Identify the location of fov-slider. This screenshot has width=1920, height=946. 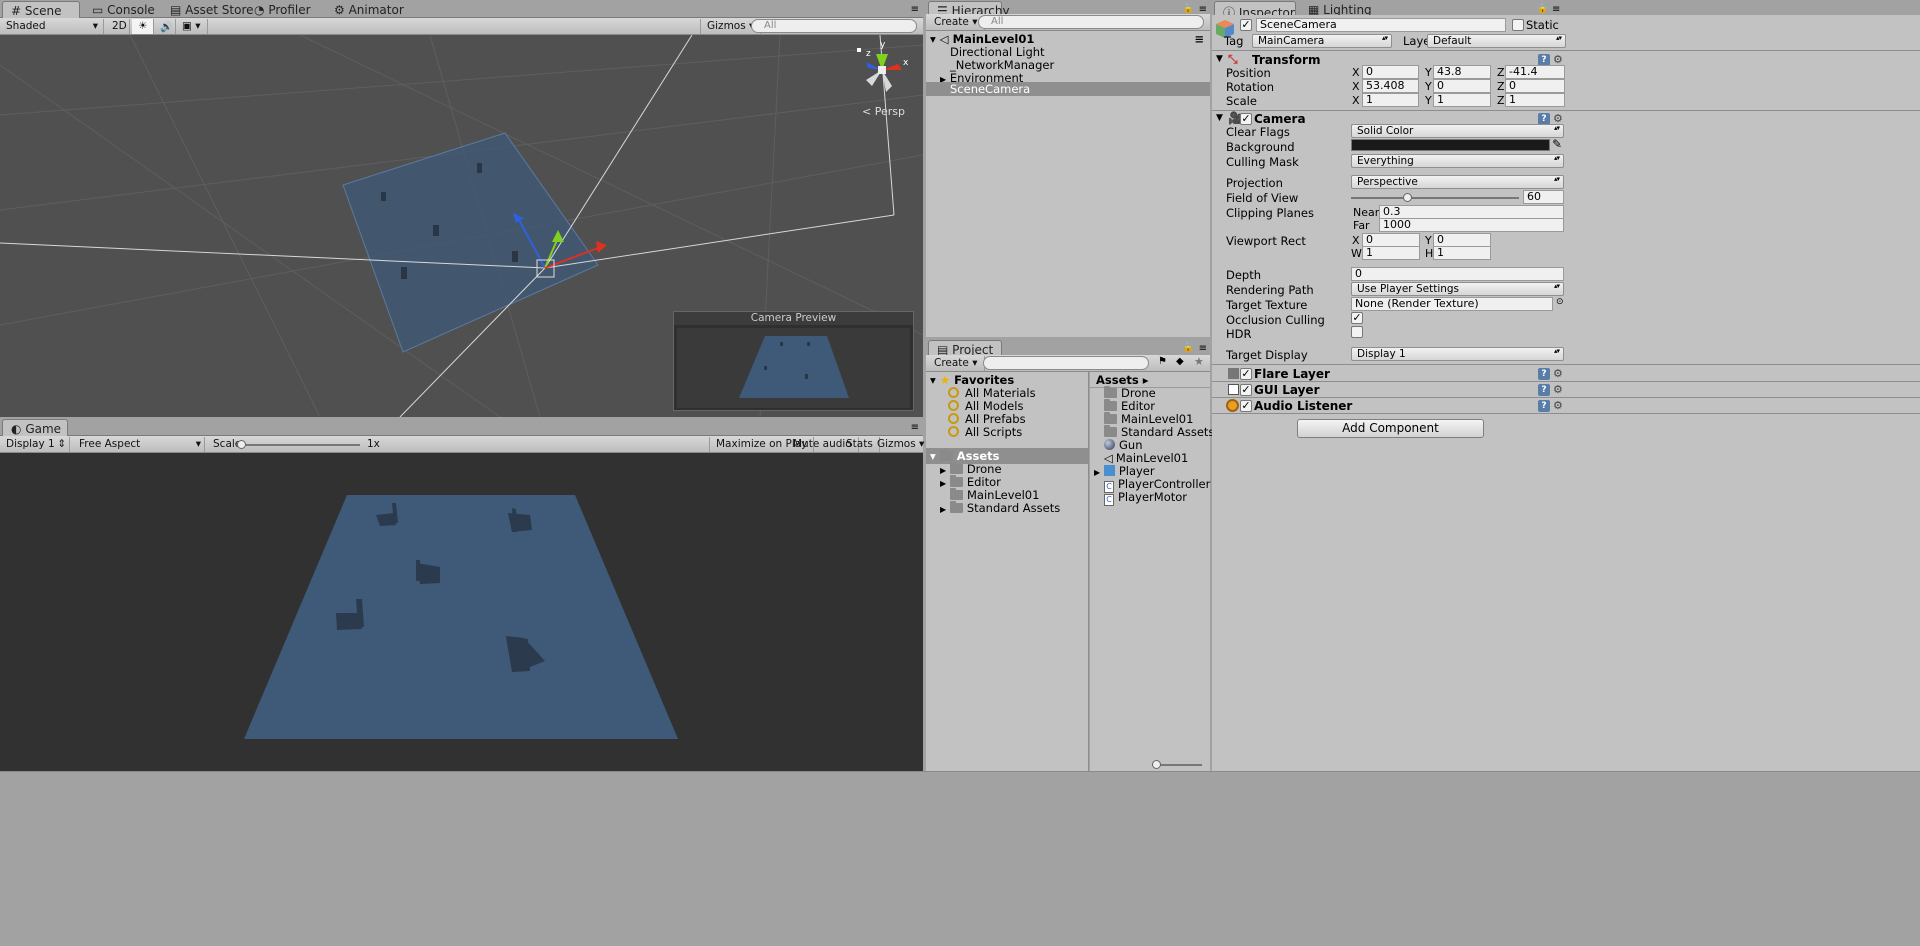
(1435, 197).